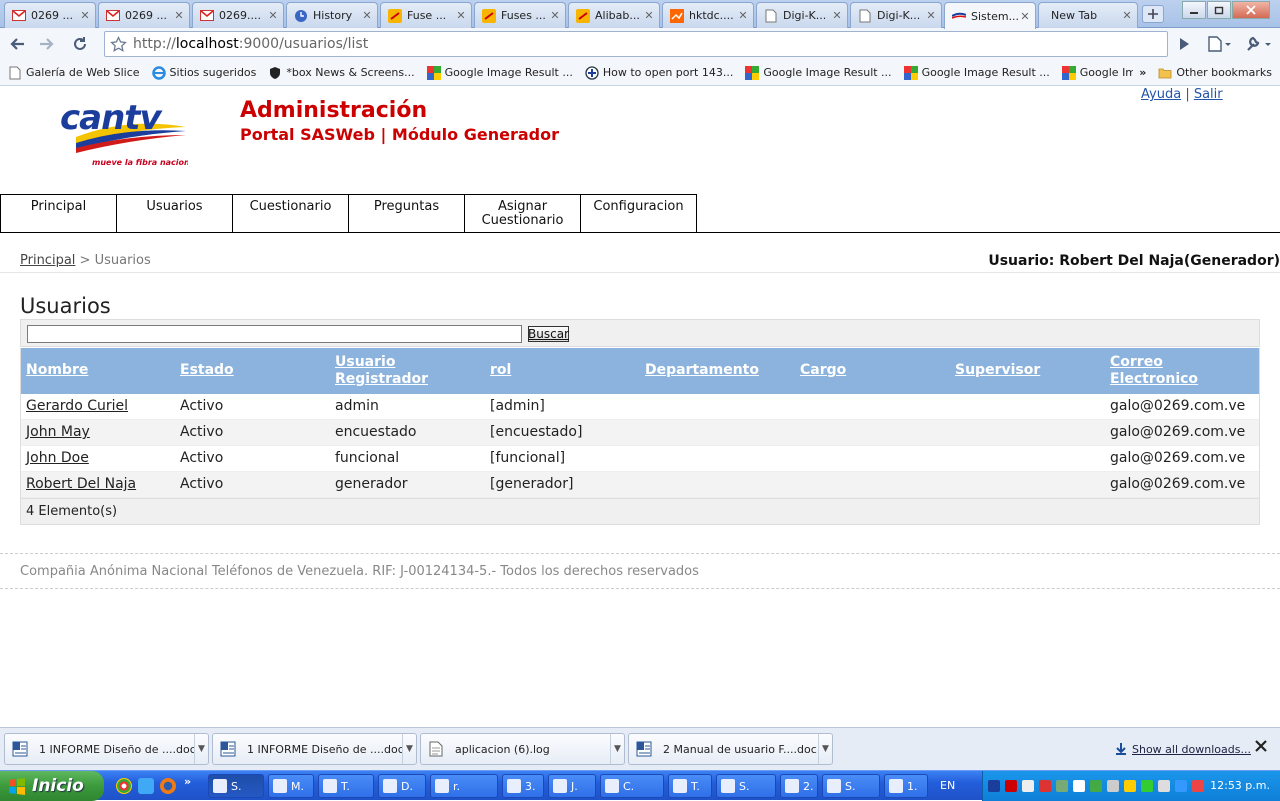 Image resolution: width=1280 pixels, height=801 pixels. I want to click on close-window-button, so click(1251, 10).